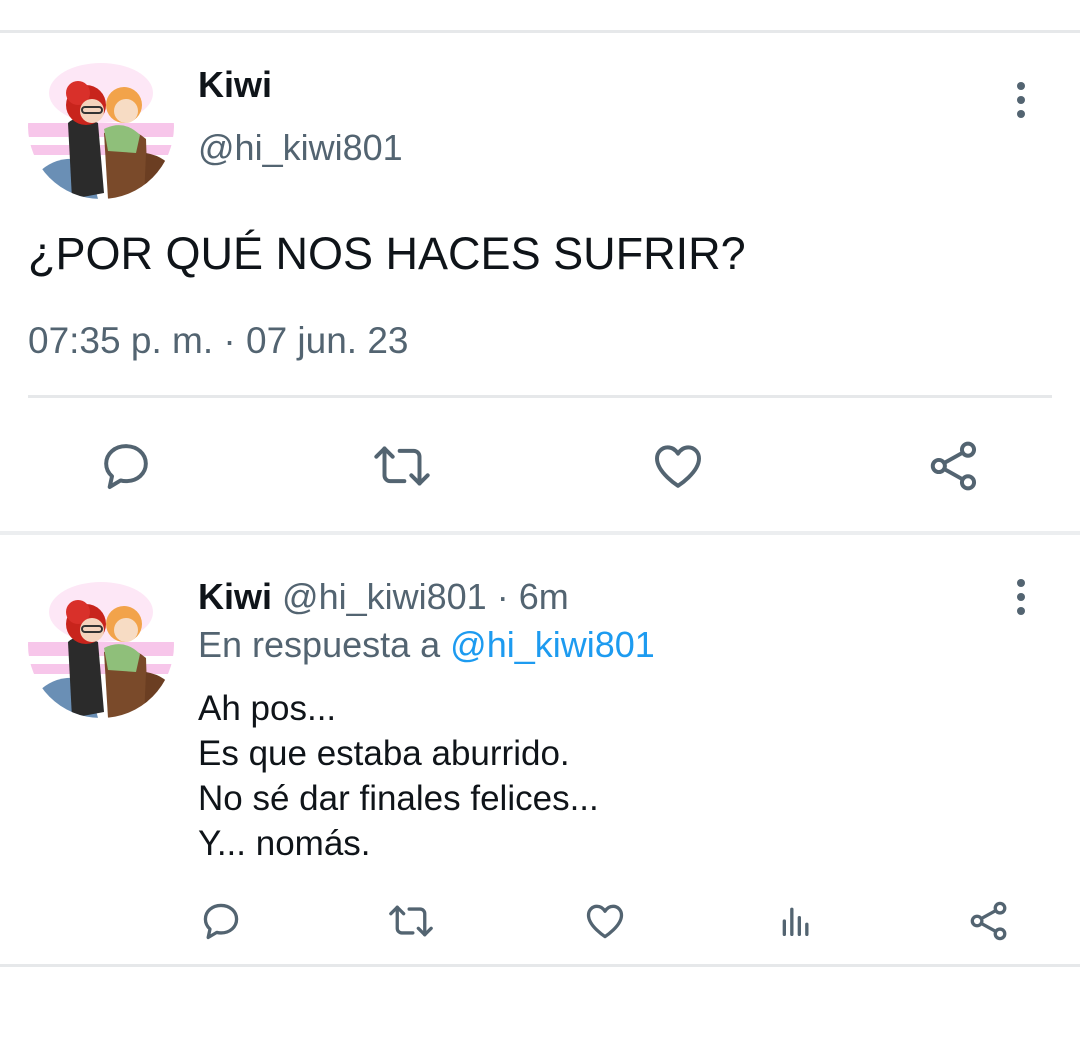  What do you see at coordinates (218, 341) in the screenshot?
I see `tweet-timestamp: 07:35 p. m. · 07 jun. 23` at bounding box center [218, 341].